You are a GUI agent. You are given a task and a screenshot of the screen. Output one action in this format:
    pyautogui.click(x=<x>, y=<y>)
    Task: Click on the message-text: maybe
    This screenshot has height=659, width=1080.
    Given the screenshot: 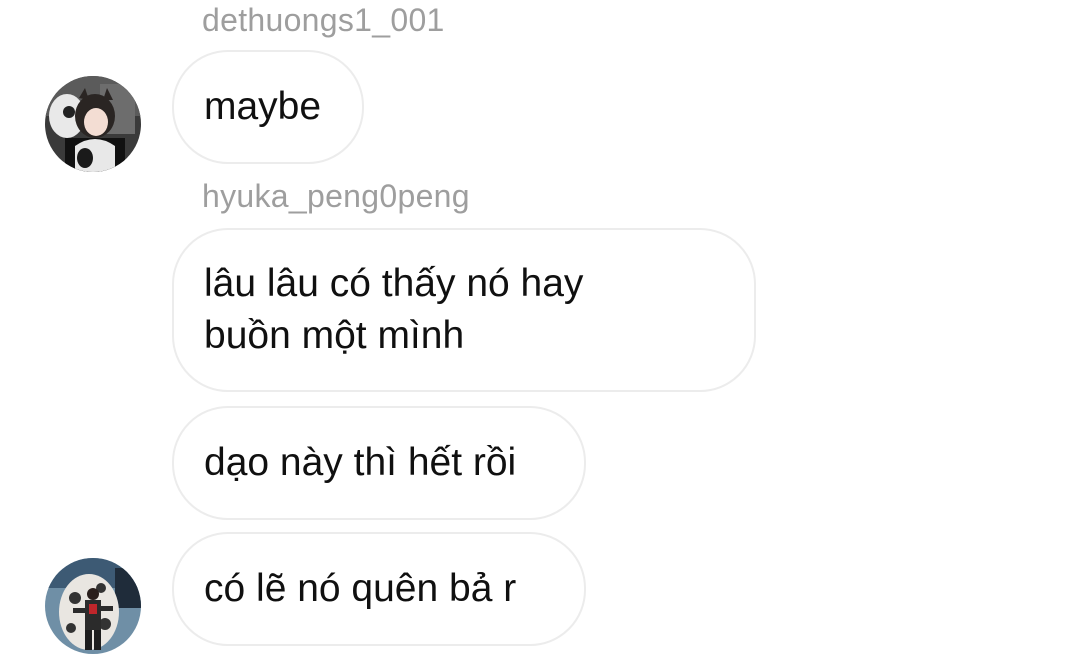 What is the action you would take?
    pyautogui.click(x=263, y=106)
    